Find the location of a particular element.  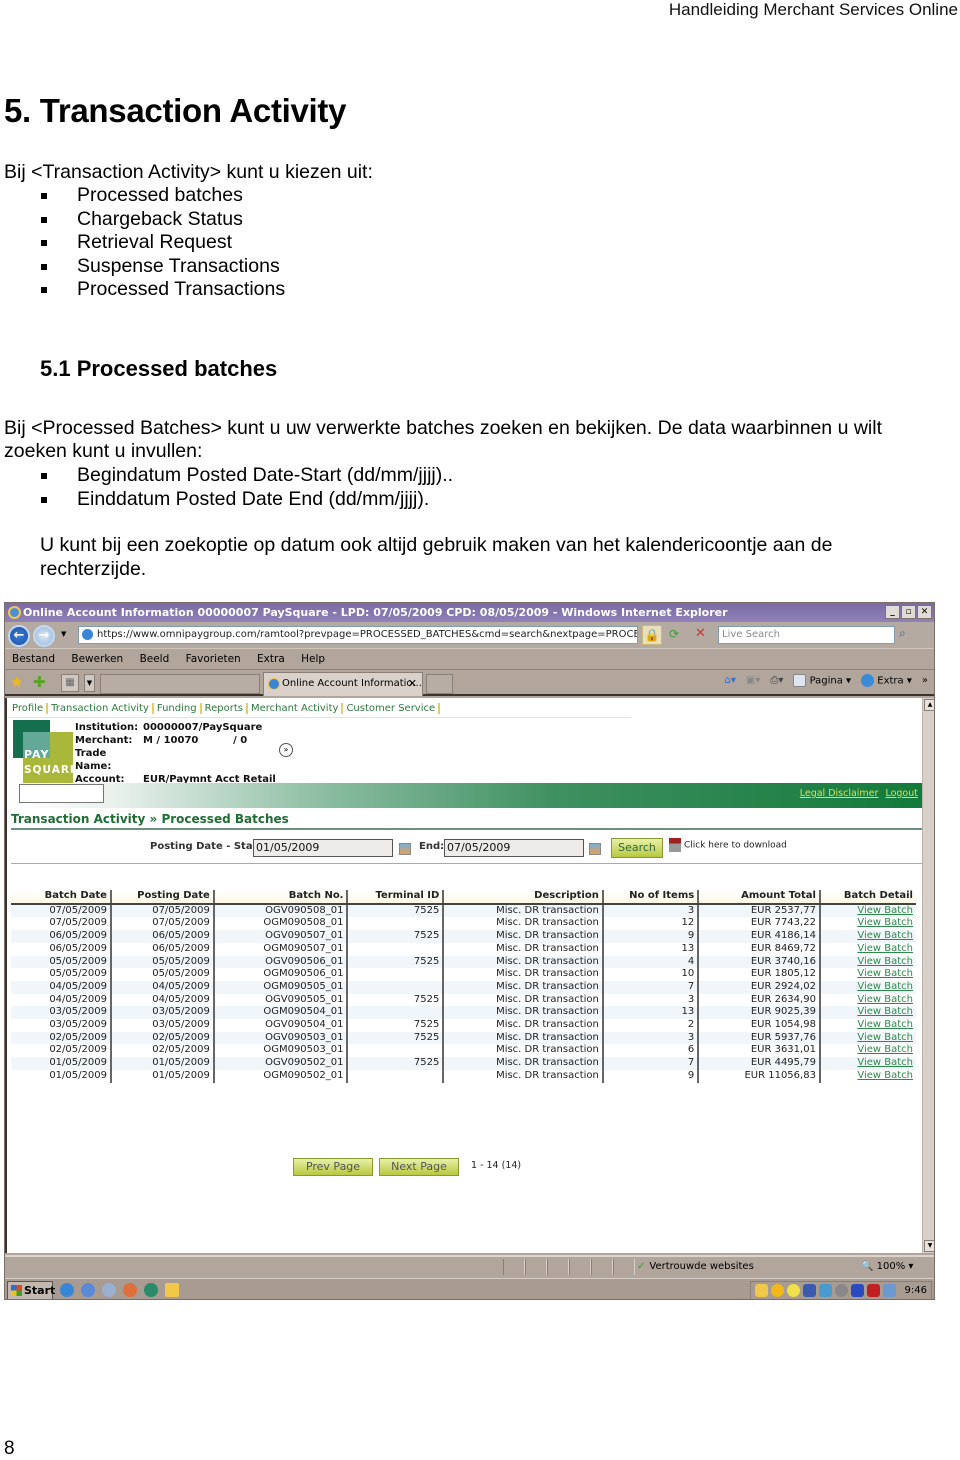

vertical-scrollbar: ▲ ▼ is located at coordinates (928, 975).